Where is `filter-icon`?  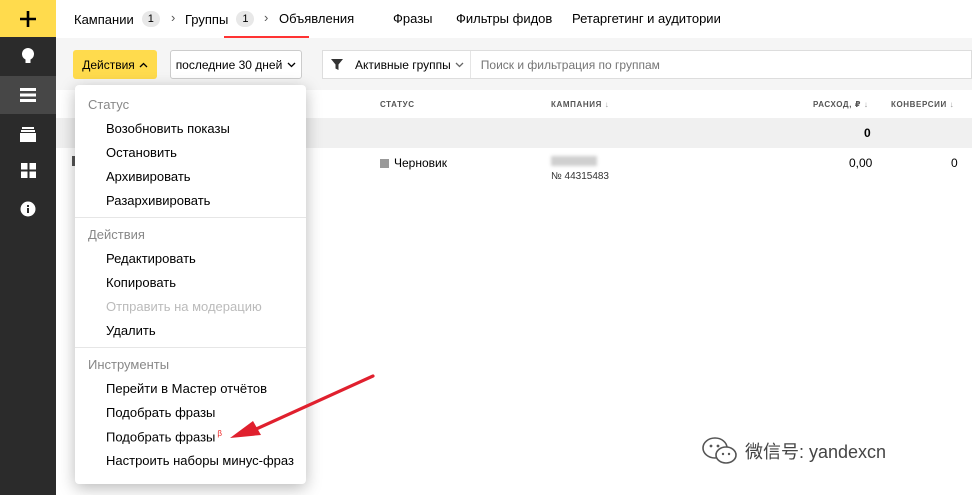 filter-icon is located at coordinates (337, 64).